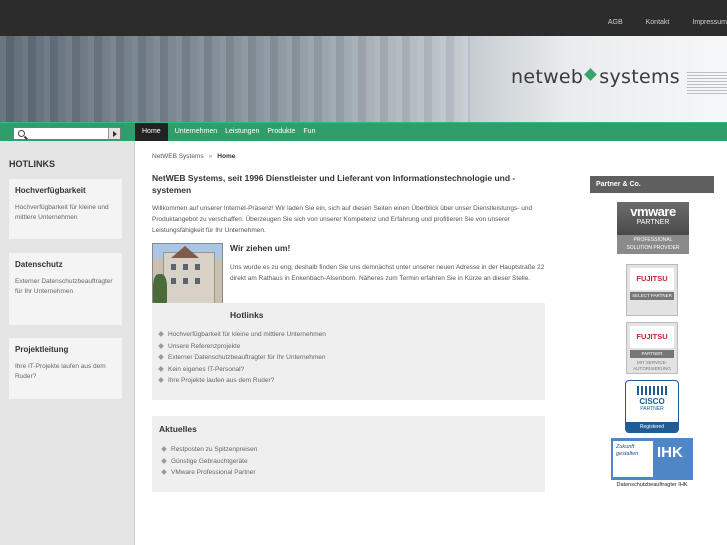 The height and width of the screenshot is (545, 727). I want to click on vmware-sub2: SOLUTION PROVIDER, so click(653, 248).